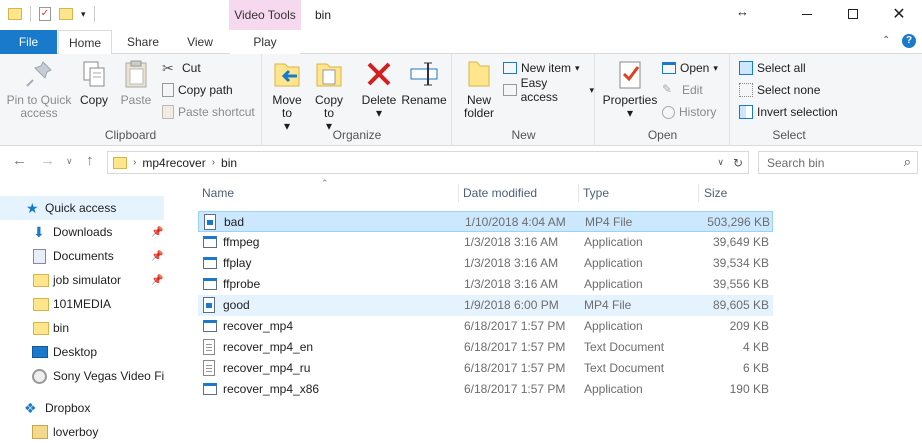 Image resolution: width=922 pixels, height=444 pixels. Describe the element at coordinates (82, 408) in the screenshot. I see `nav-item-dropbox: ❖ Dropbox` at that location.